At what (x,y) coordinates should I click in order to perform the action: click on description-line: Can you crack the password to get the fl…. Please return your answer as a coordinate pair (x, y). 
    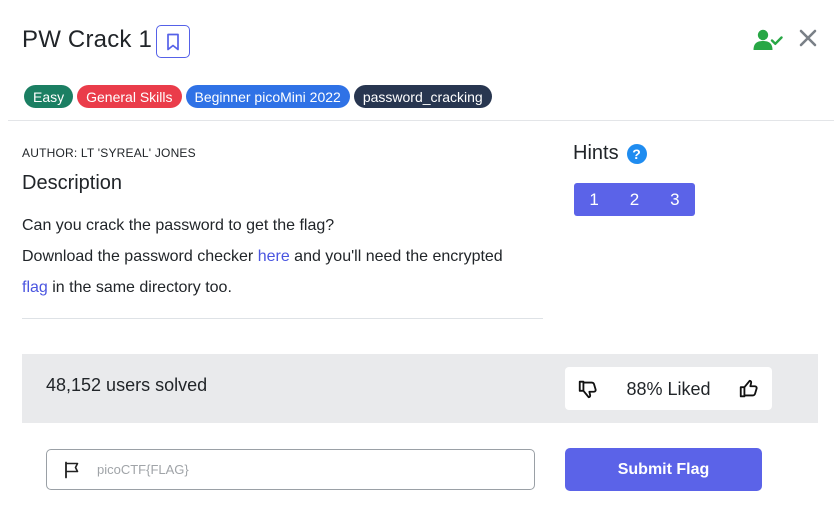
    Looking at the image, I should click on (178, 225).